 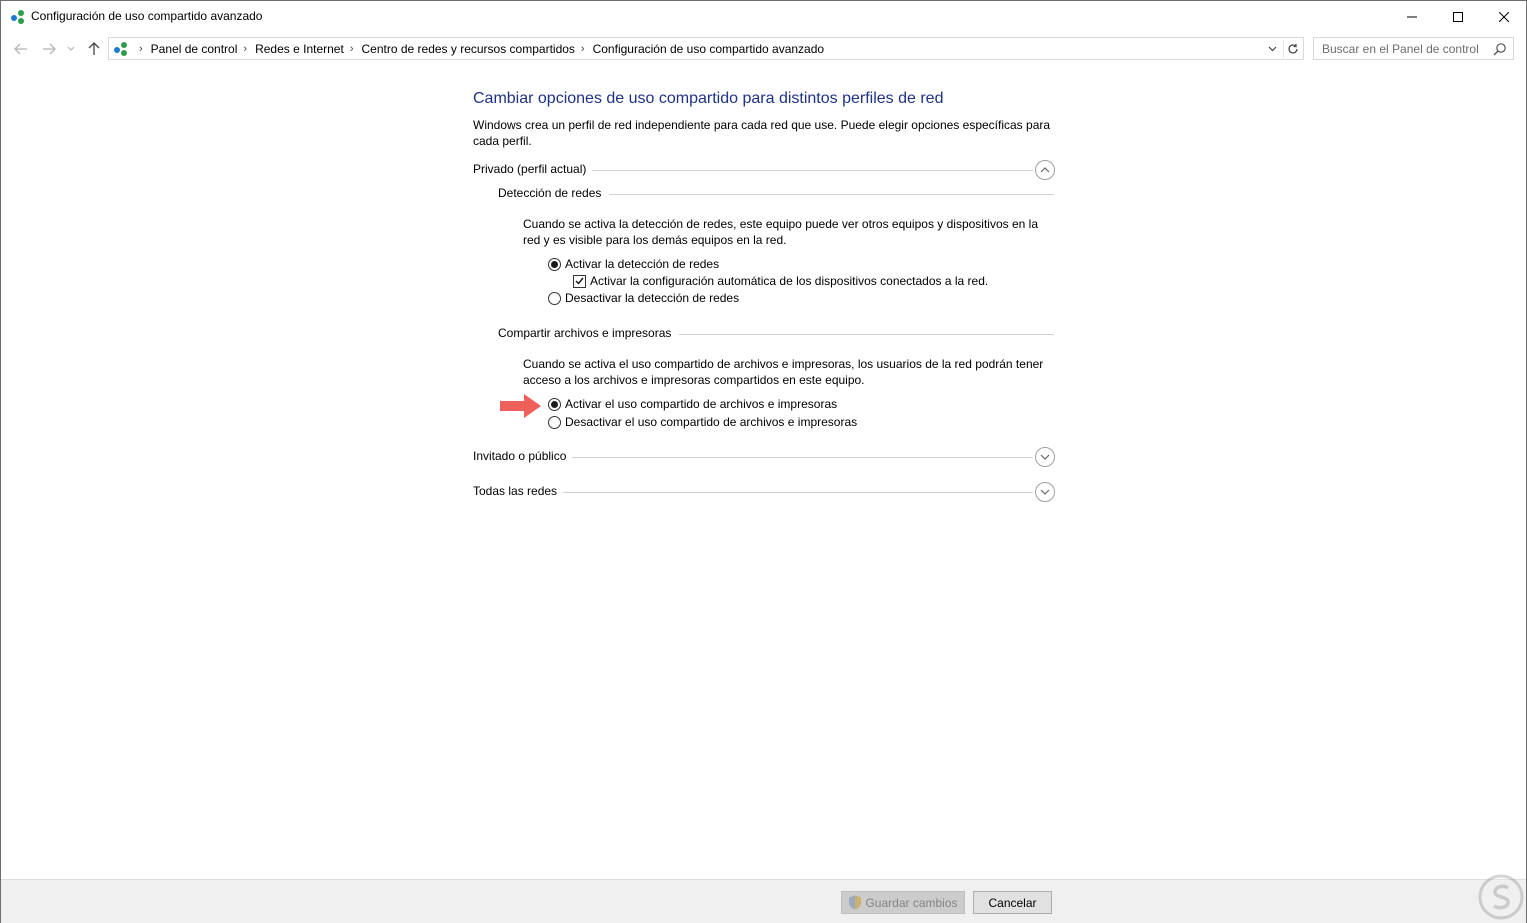 I want to click on window-title: Configuración de uso compartido avanzado, so click(x=147, y=16).